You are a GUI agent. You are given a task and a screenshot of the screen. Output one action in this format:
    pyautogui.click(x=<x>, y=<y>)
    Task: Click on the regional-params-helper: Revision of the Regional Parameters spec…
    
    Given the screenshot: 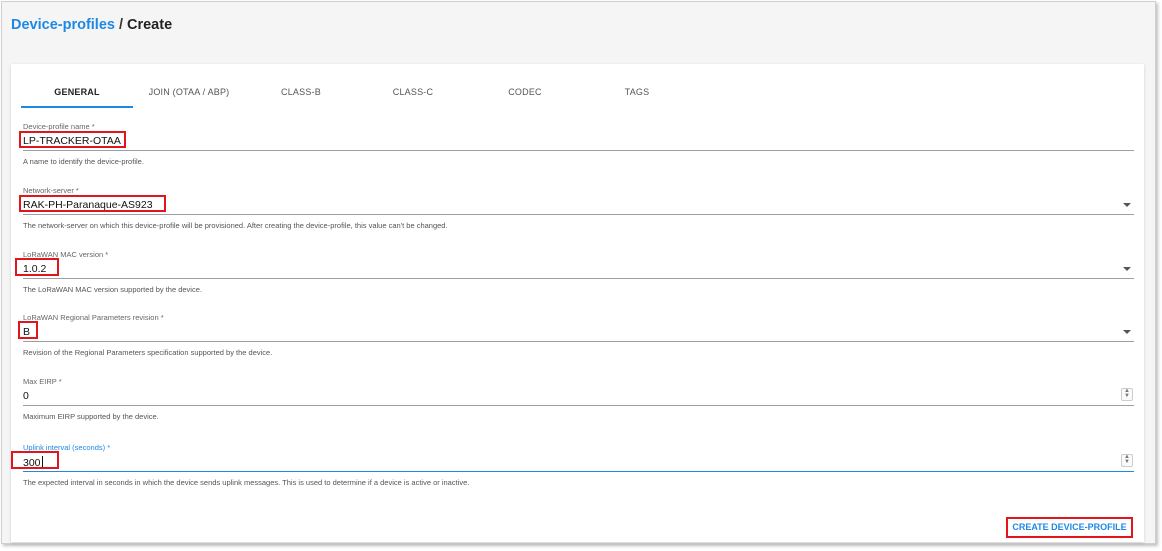 What is the action you would take?
    pyautogui.click(x=148, y=352)
    